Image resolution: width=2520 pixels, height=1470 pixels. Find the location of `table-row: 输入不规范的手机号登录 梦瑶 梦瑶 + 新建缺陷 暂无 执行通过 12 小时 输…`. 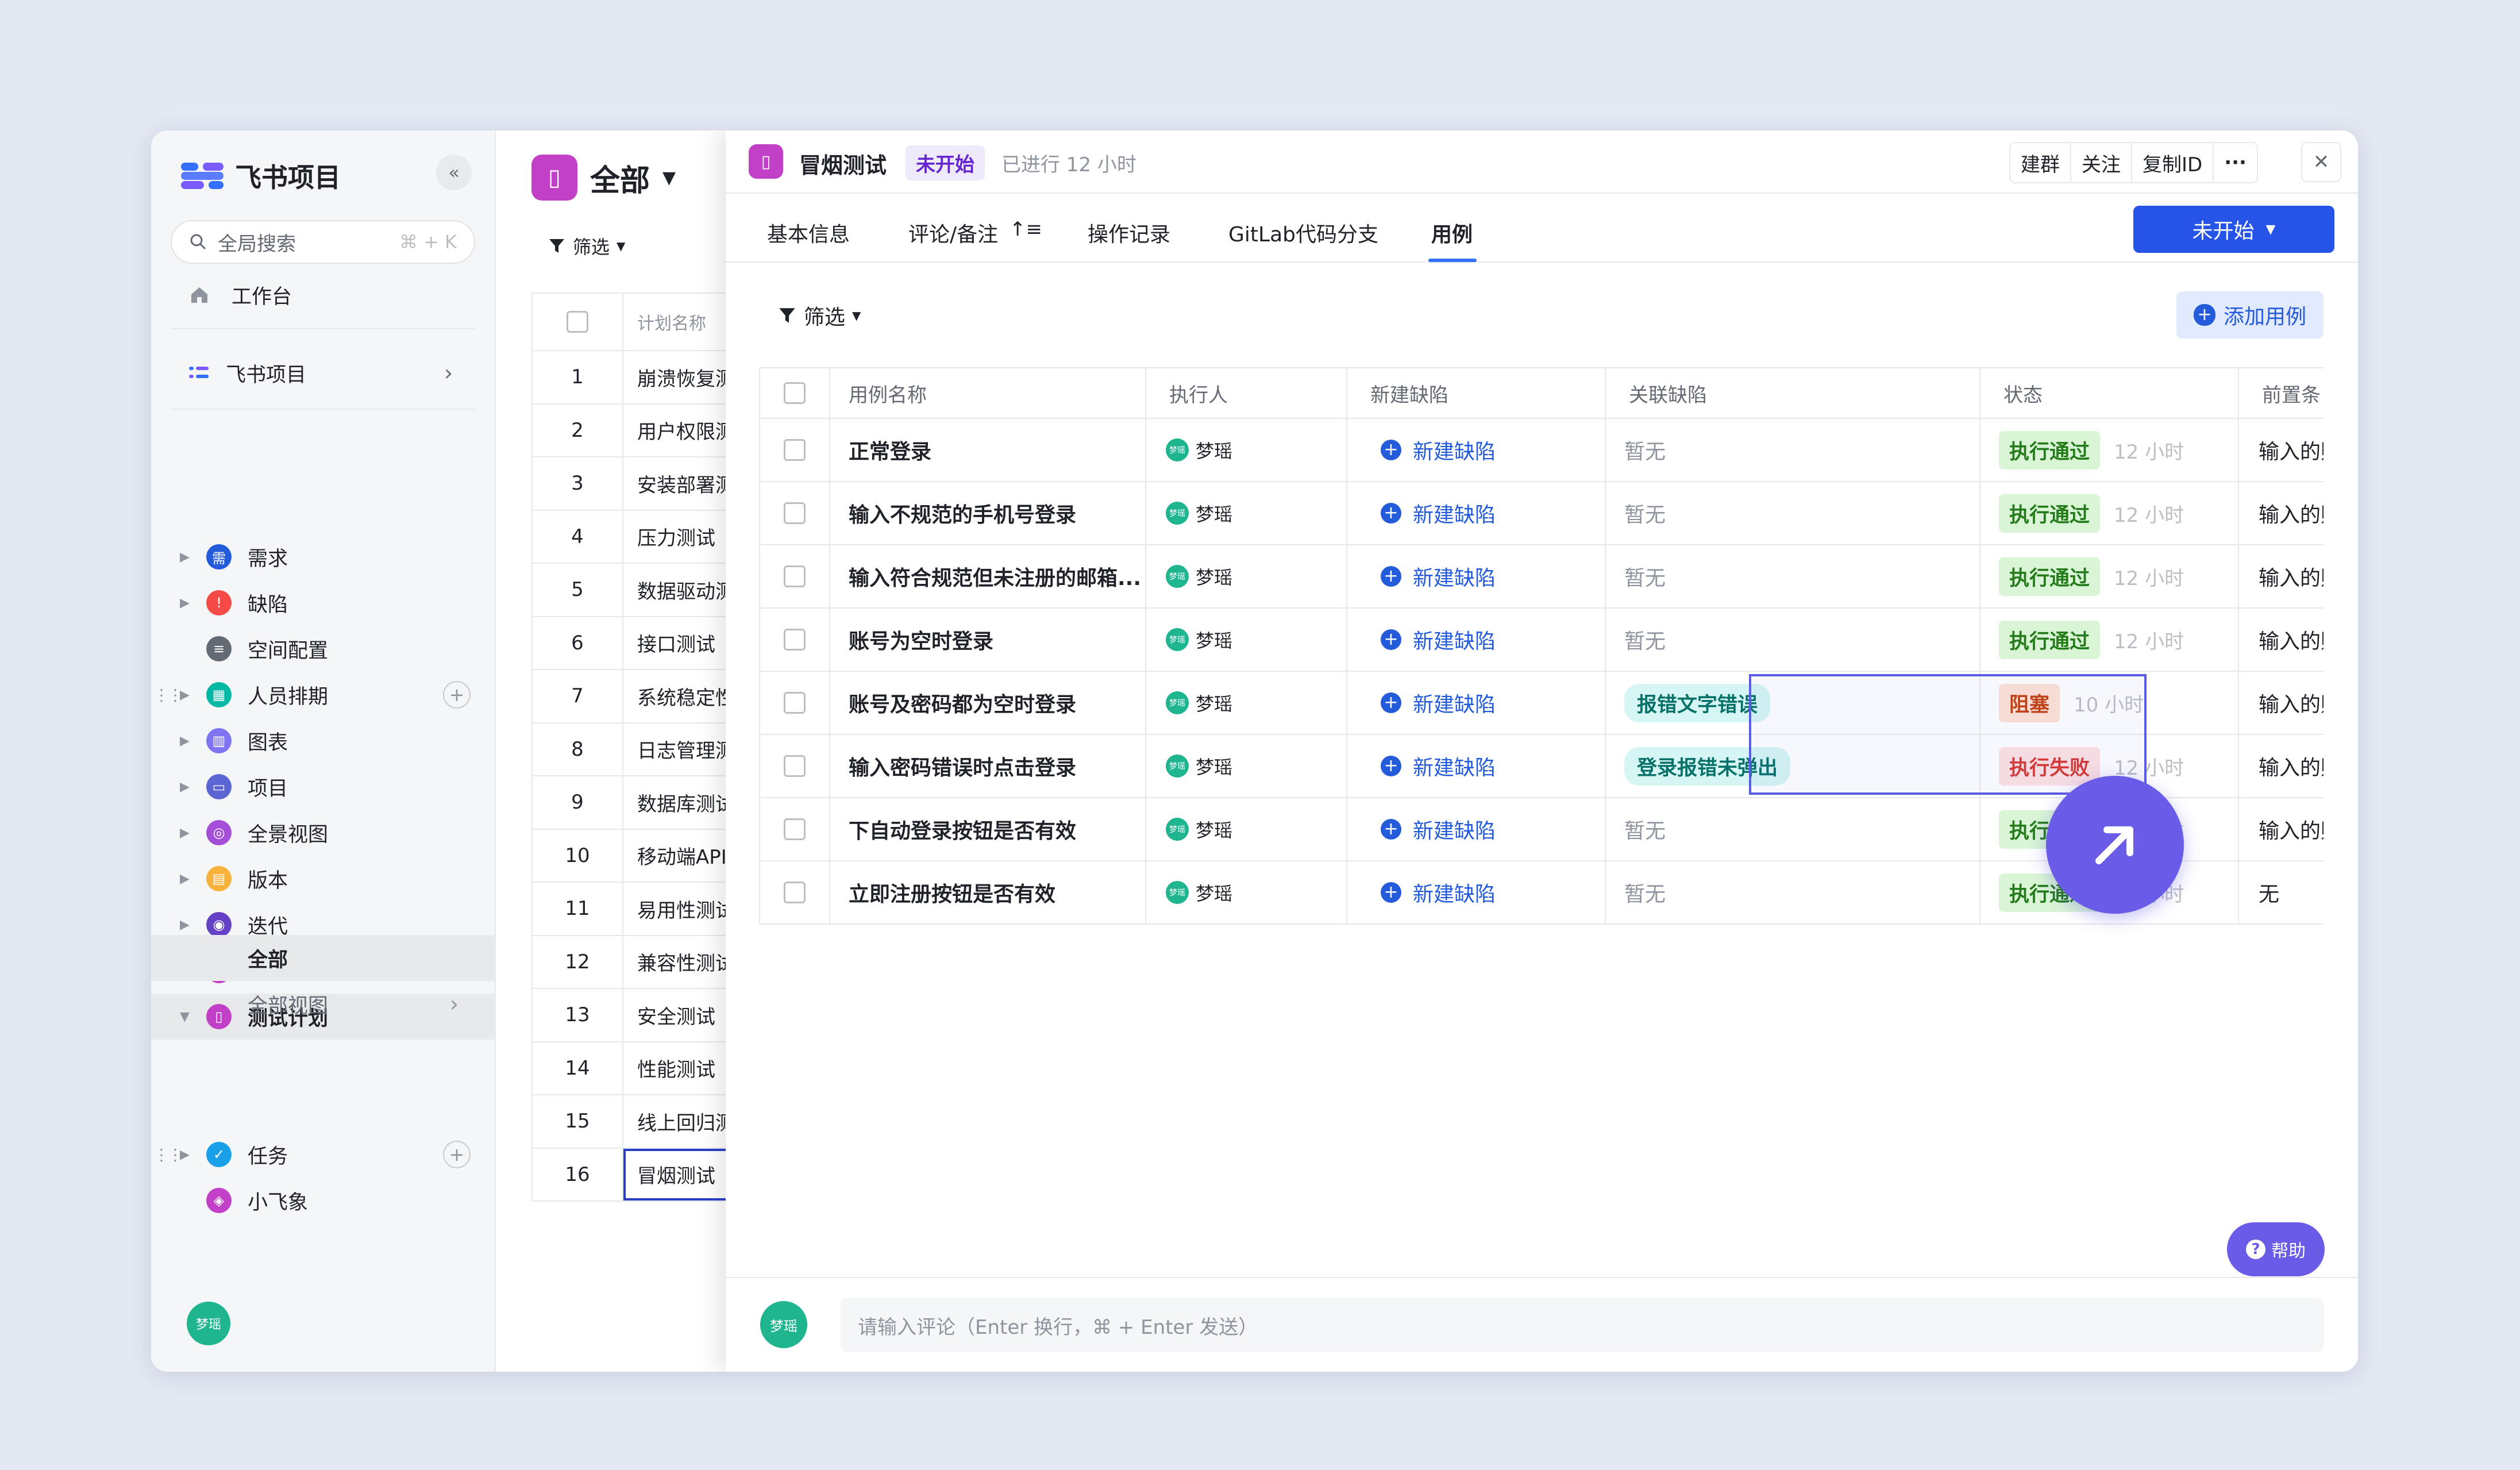

table-row: 输入不规范的手机号登录 梦瑶 梦瑶 + 新建缺陷 暂无 执行通过 12 小时 输… is located at coordinates (1542, 513).